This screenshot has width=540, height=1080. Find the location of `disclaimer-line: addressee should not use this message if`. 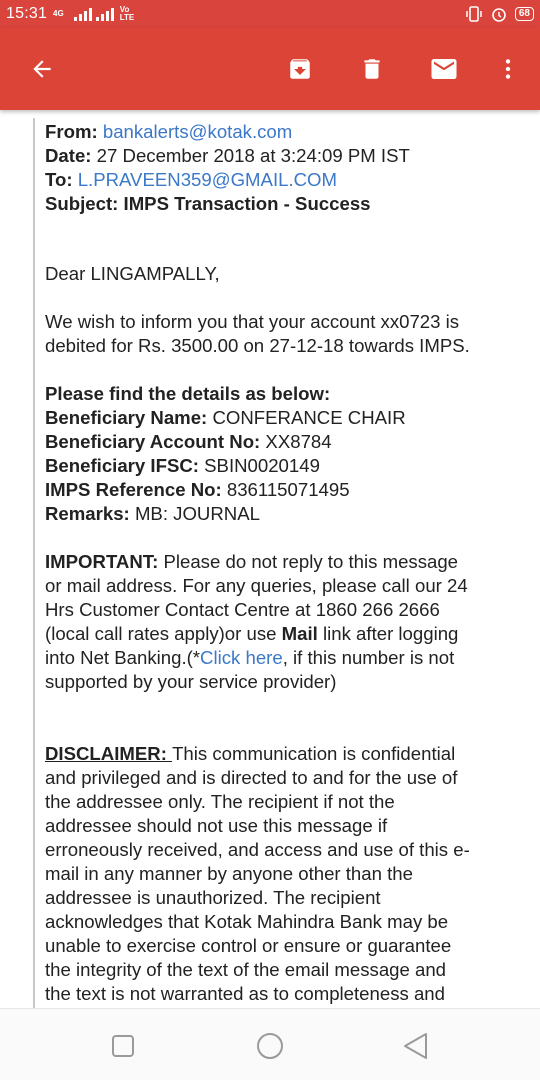

disclaimer-line: addressee should not use this message if is located at coordinates (216, 825).